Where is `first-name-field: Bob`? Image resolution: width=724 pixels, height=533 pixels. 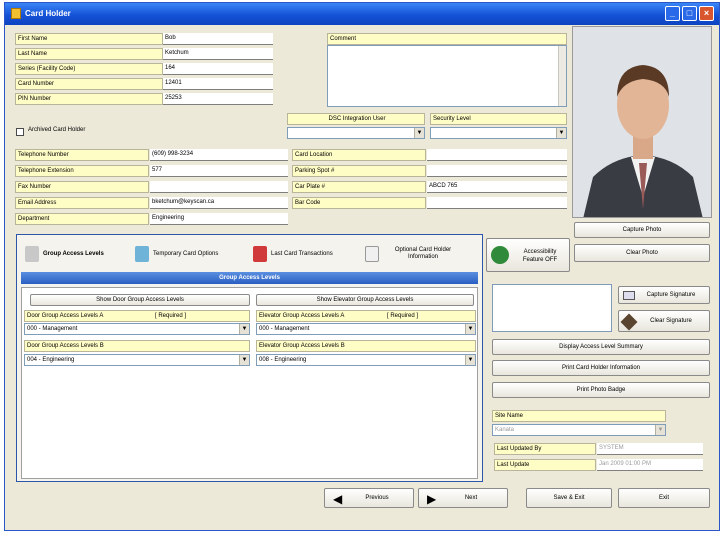
first-name-field: Bob is located at coordinates (218, 39).